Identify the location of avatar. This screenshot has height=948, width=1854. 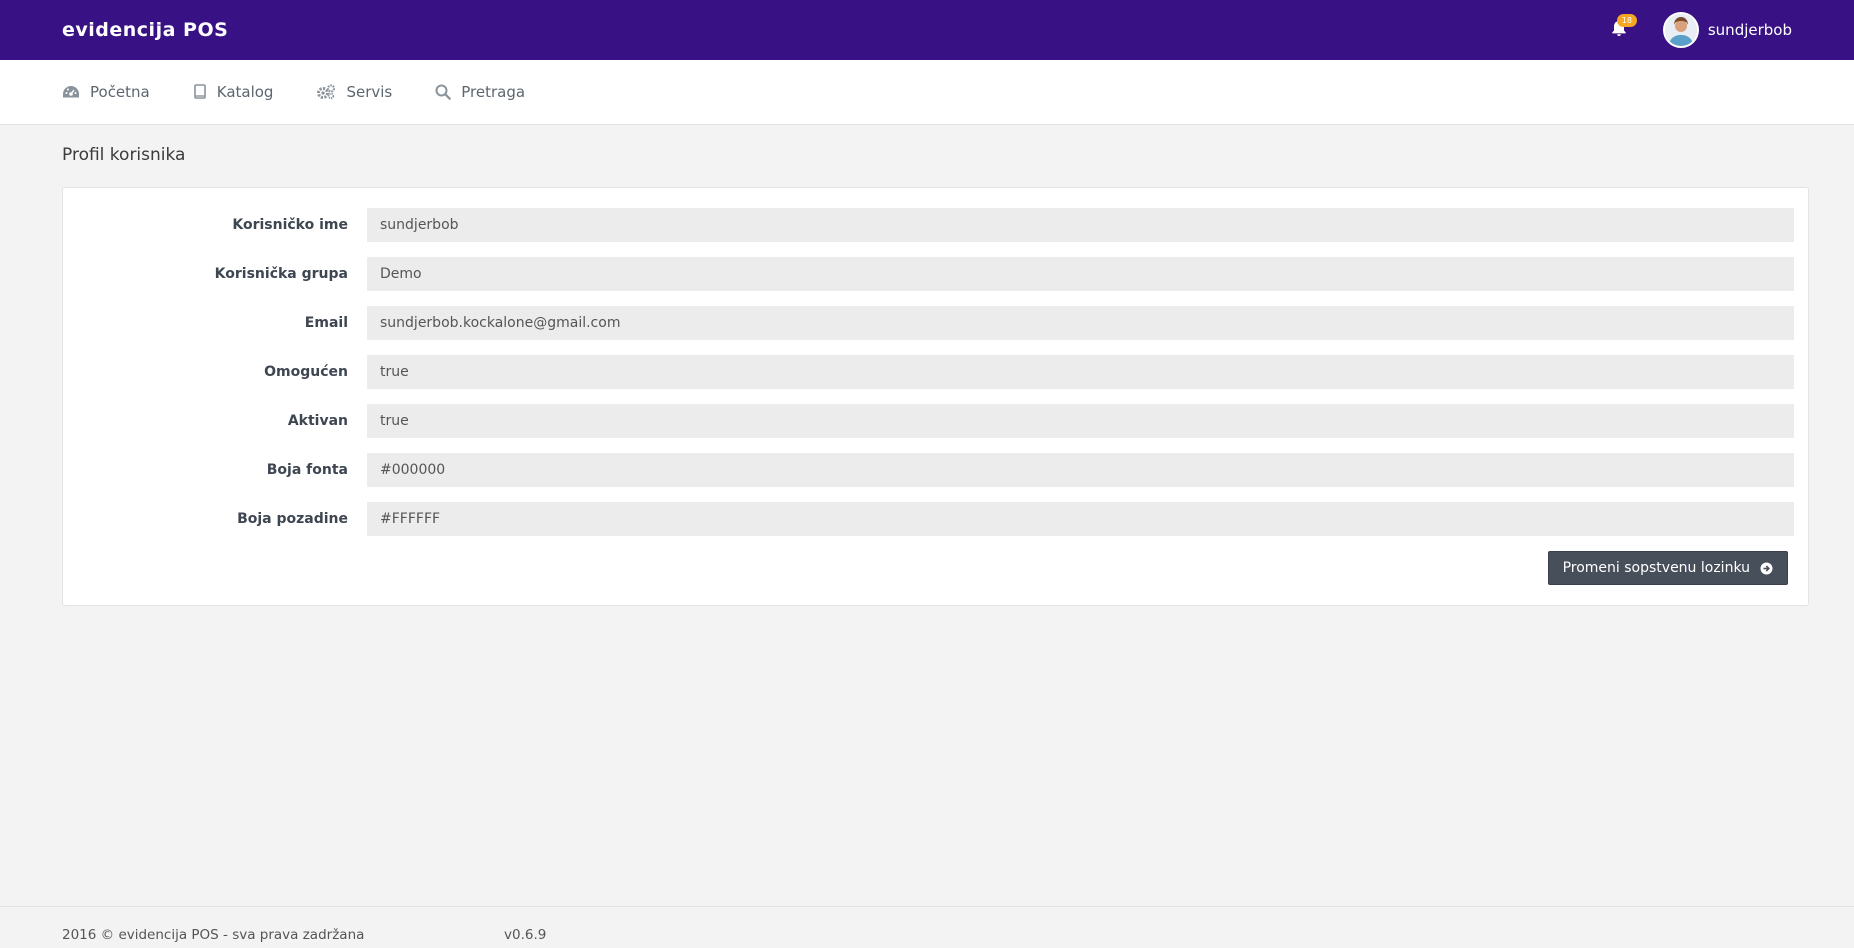
(1680, 30).